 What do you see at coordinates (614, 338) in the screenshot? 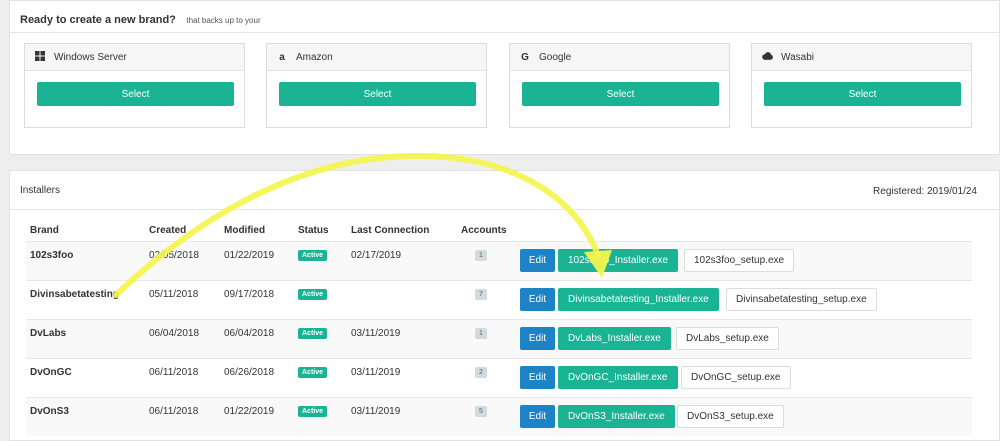
I see `installer-download-button: DvLabs_Installer.exe` at bounding box center [614, 338].